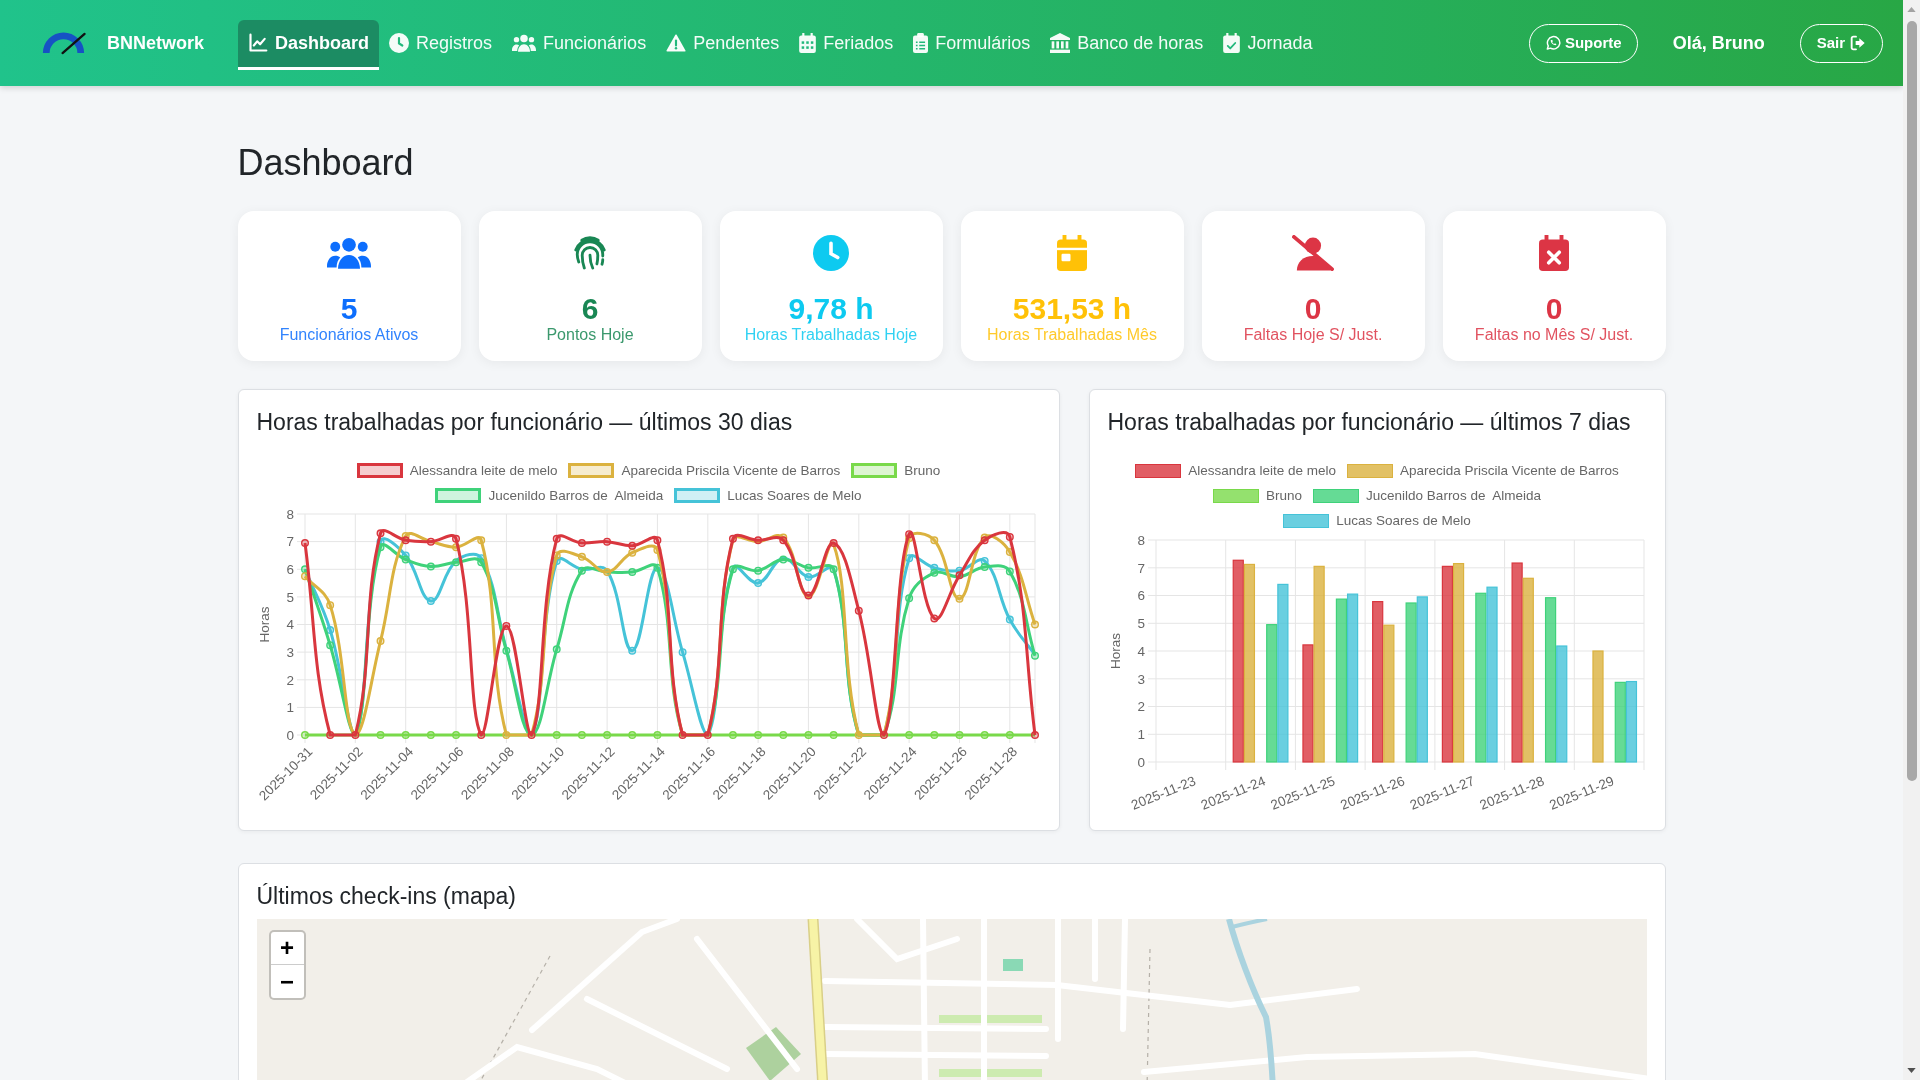 Image resolution: width=1920 pixels, height=1080 pixels. What do you see at coordinates (63, 43) in the screenshot?
I see `gauge-icon` at bounding box center [63, 43].